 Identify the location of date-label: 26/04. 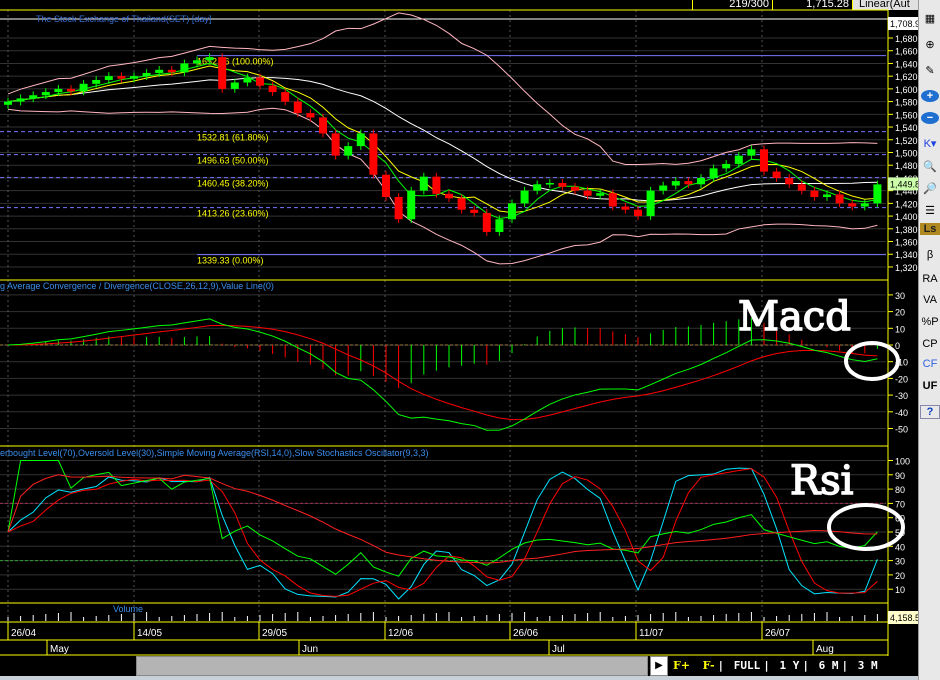
(23, 633).